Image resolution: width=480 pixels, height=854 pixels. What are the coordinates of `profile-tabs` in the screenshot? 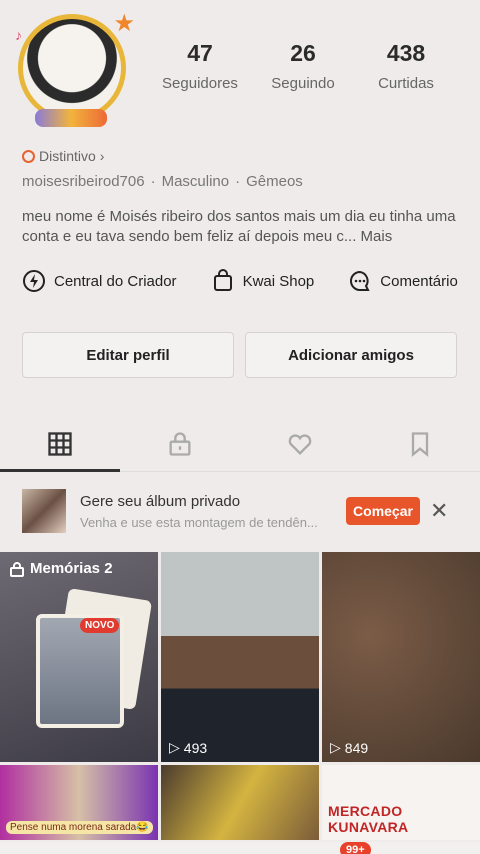 It's located at (240, 443).